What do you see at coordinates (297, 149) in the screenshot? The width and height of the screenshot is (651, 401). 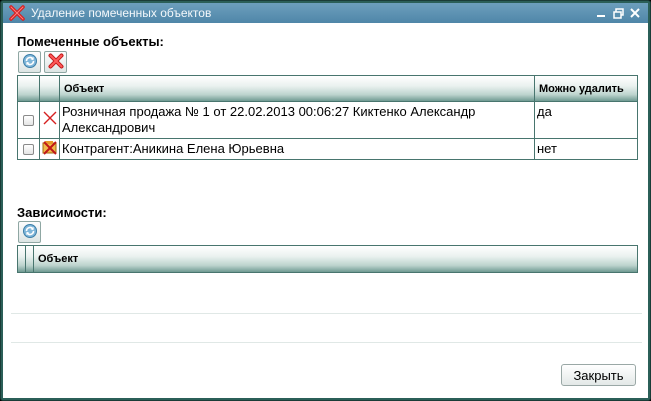 I see `row-object: Контрагент:Аникина Елена Юрьевна` at bounding box center [297, 149].